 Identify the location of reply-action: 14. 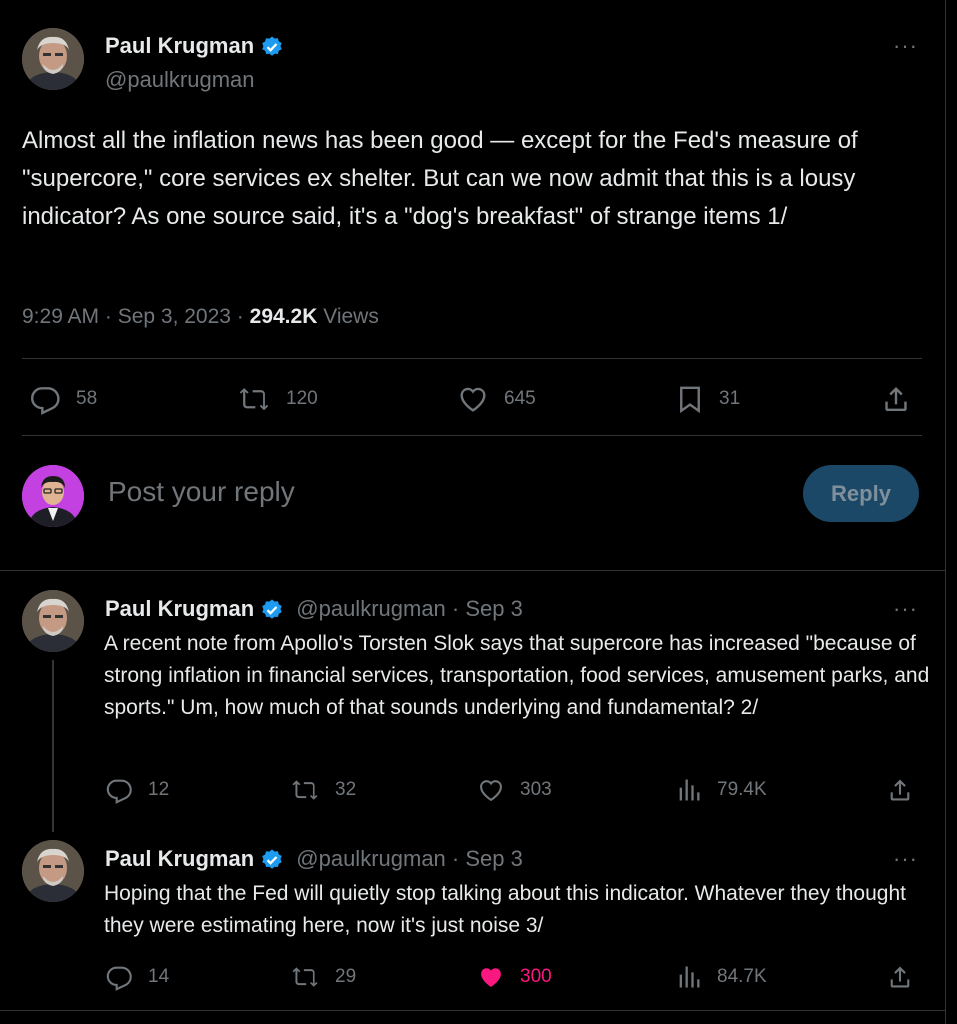
(136, 977).